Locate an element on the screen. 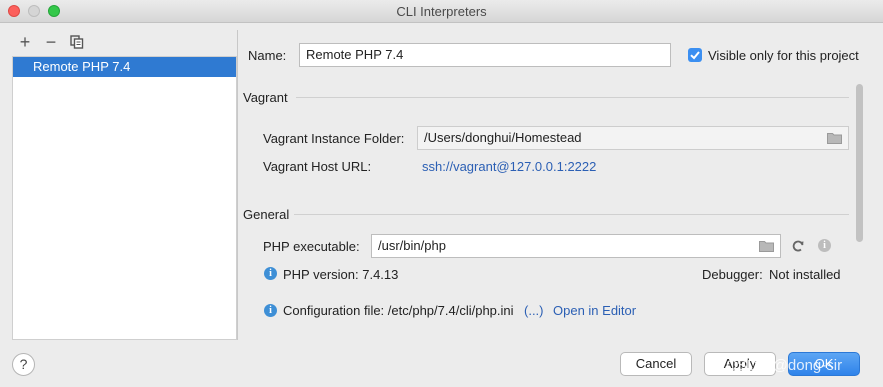 This screenshot has height=387, width=883. php-executable-label: PHP executable: is located at coordinates (311, 246).